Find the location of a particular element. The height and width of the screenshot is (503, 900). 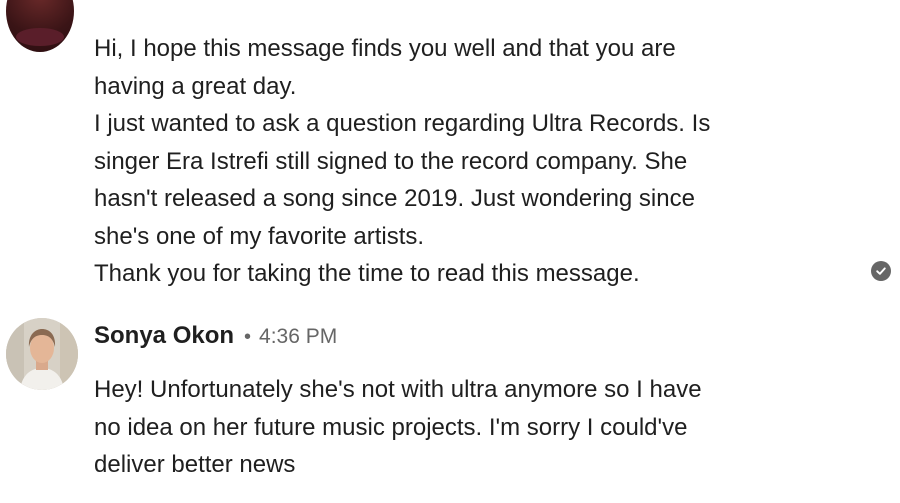

avatar is located at coordinates (42, 354).